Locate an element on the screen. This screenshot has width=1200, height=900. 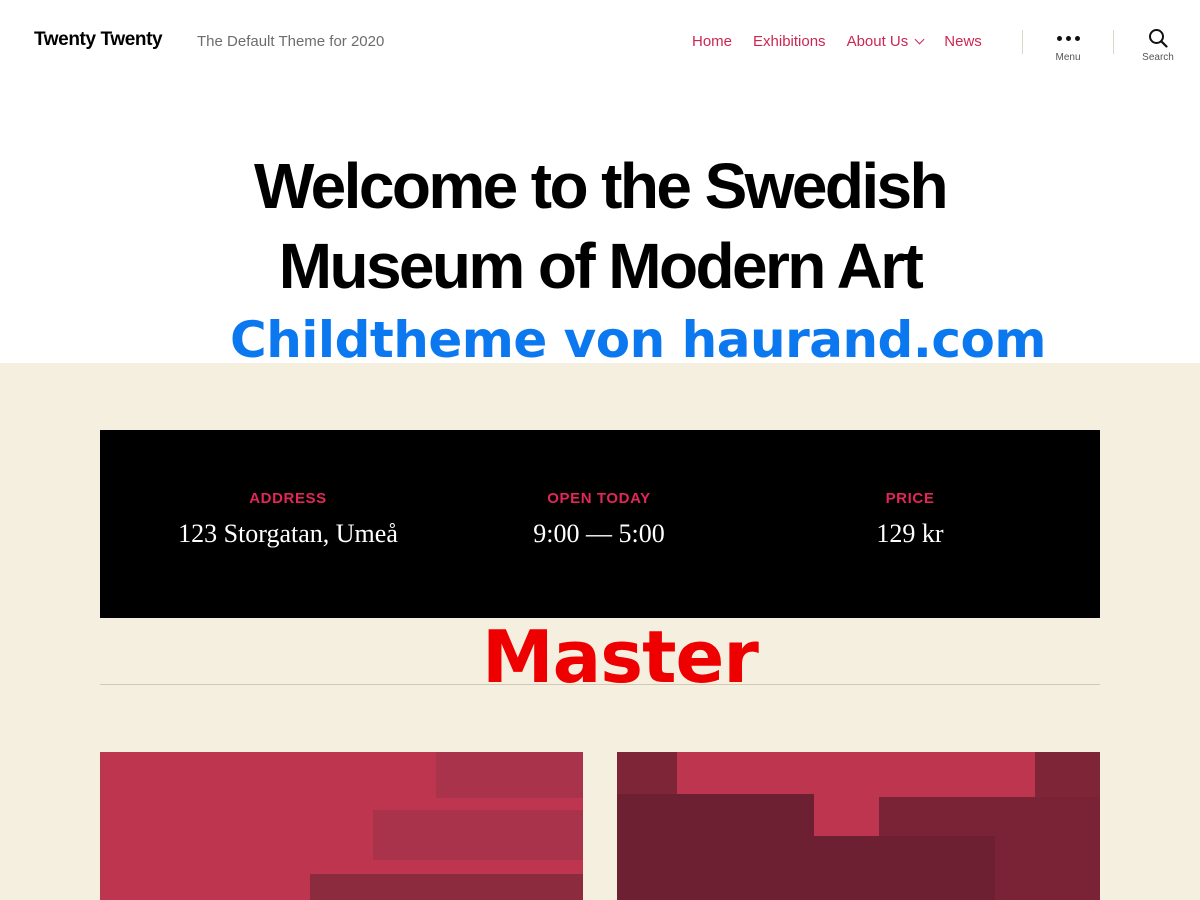
search-label: Search is located at coordinates (1158, 57).